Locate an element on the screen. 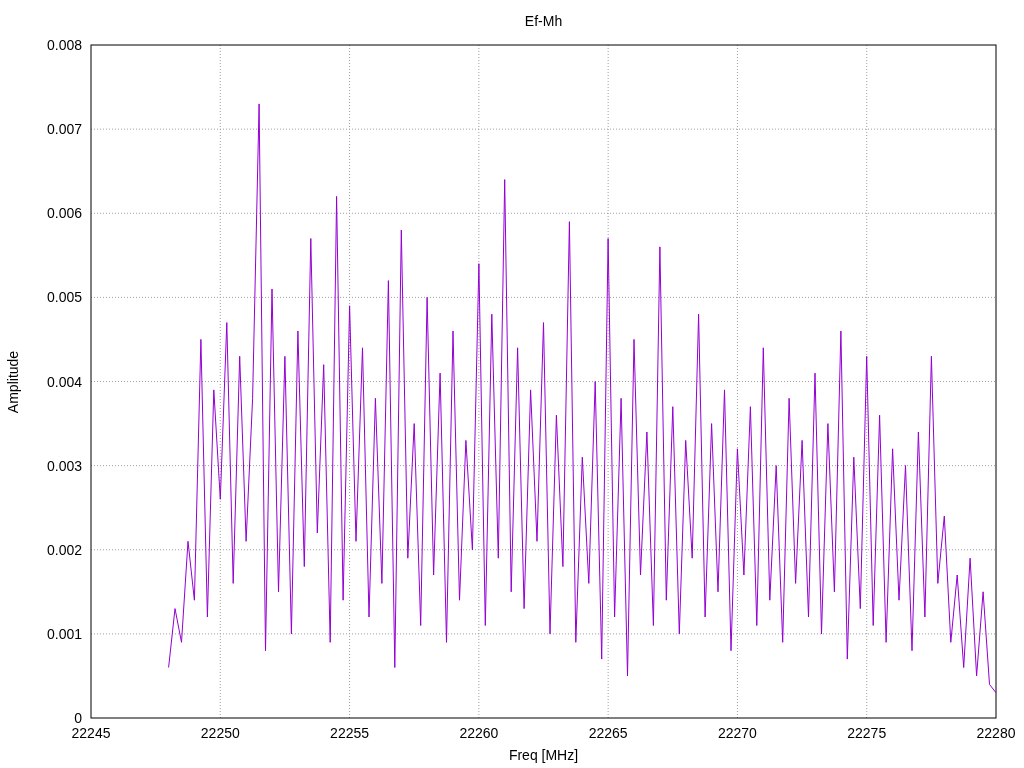 Image resolution: width=1024 pixels, height=768 pixels. y-tick-label: 0.002 is located at coordinates (64, 549).